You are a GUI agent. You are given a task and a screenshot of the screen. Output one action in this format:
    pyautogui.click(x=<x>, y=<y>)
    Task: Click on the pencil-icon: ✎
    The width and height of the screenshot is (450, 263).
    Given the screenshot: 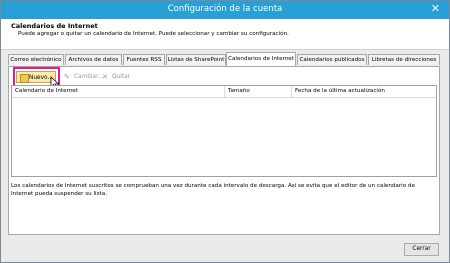 What is the action you would take?
    pyautogui.click(x=67, y=77)
    